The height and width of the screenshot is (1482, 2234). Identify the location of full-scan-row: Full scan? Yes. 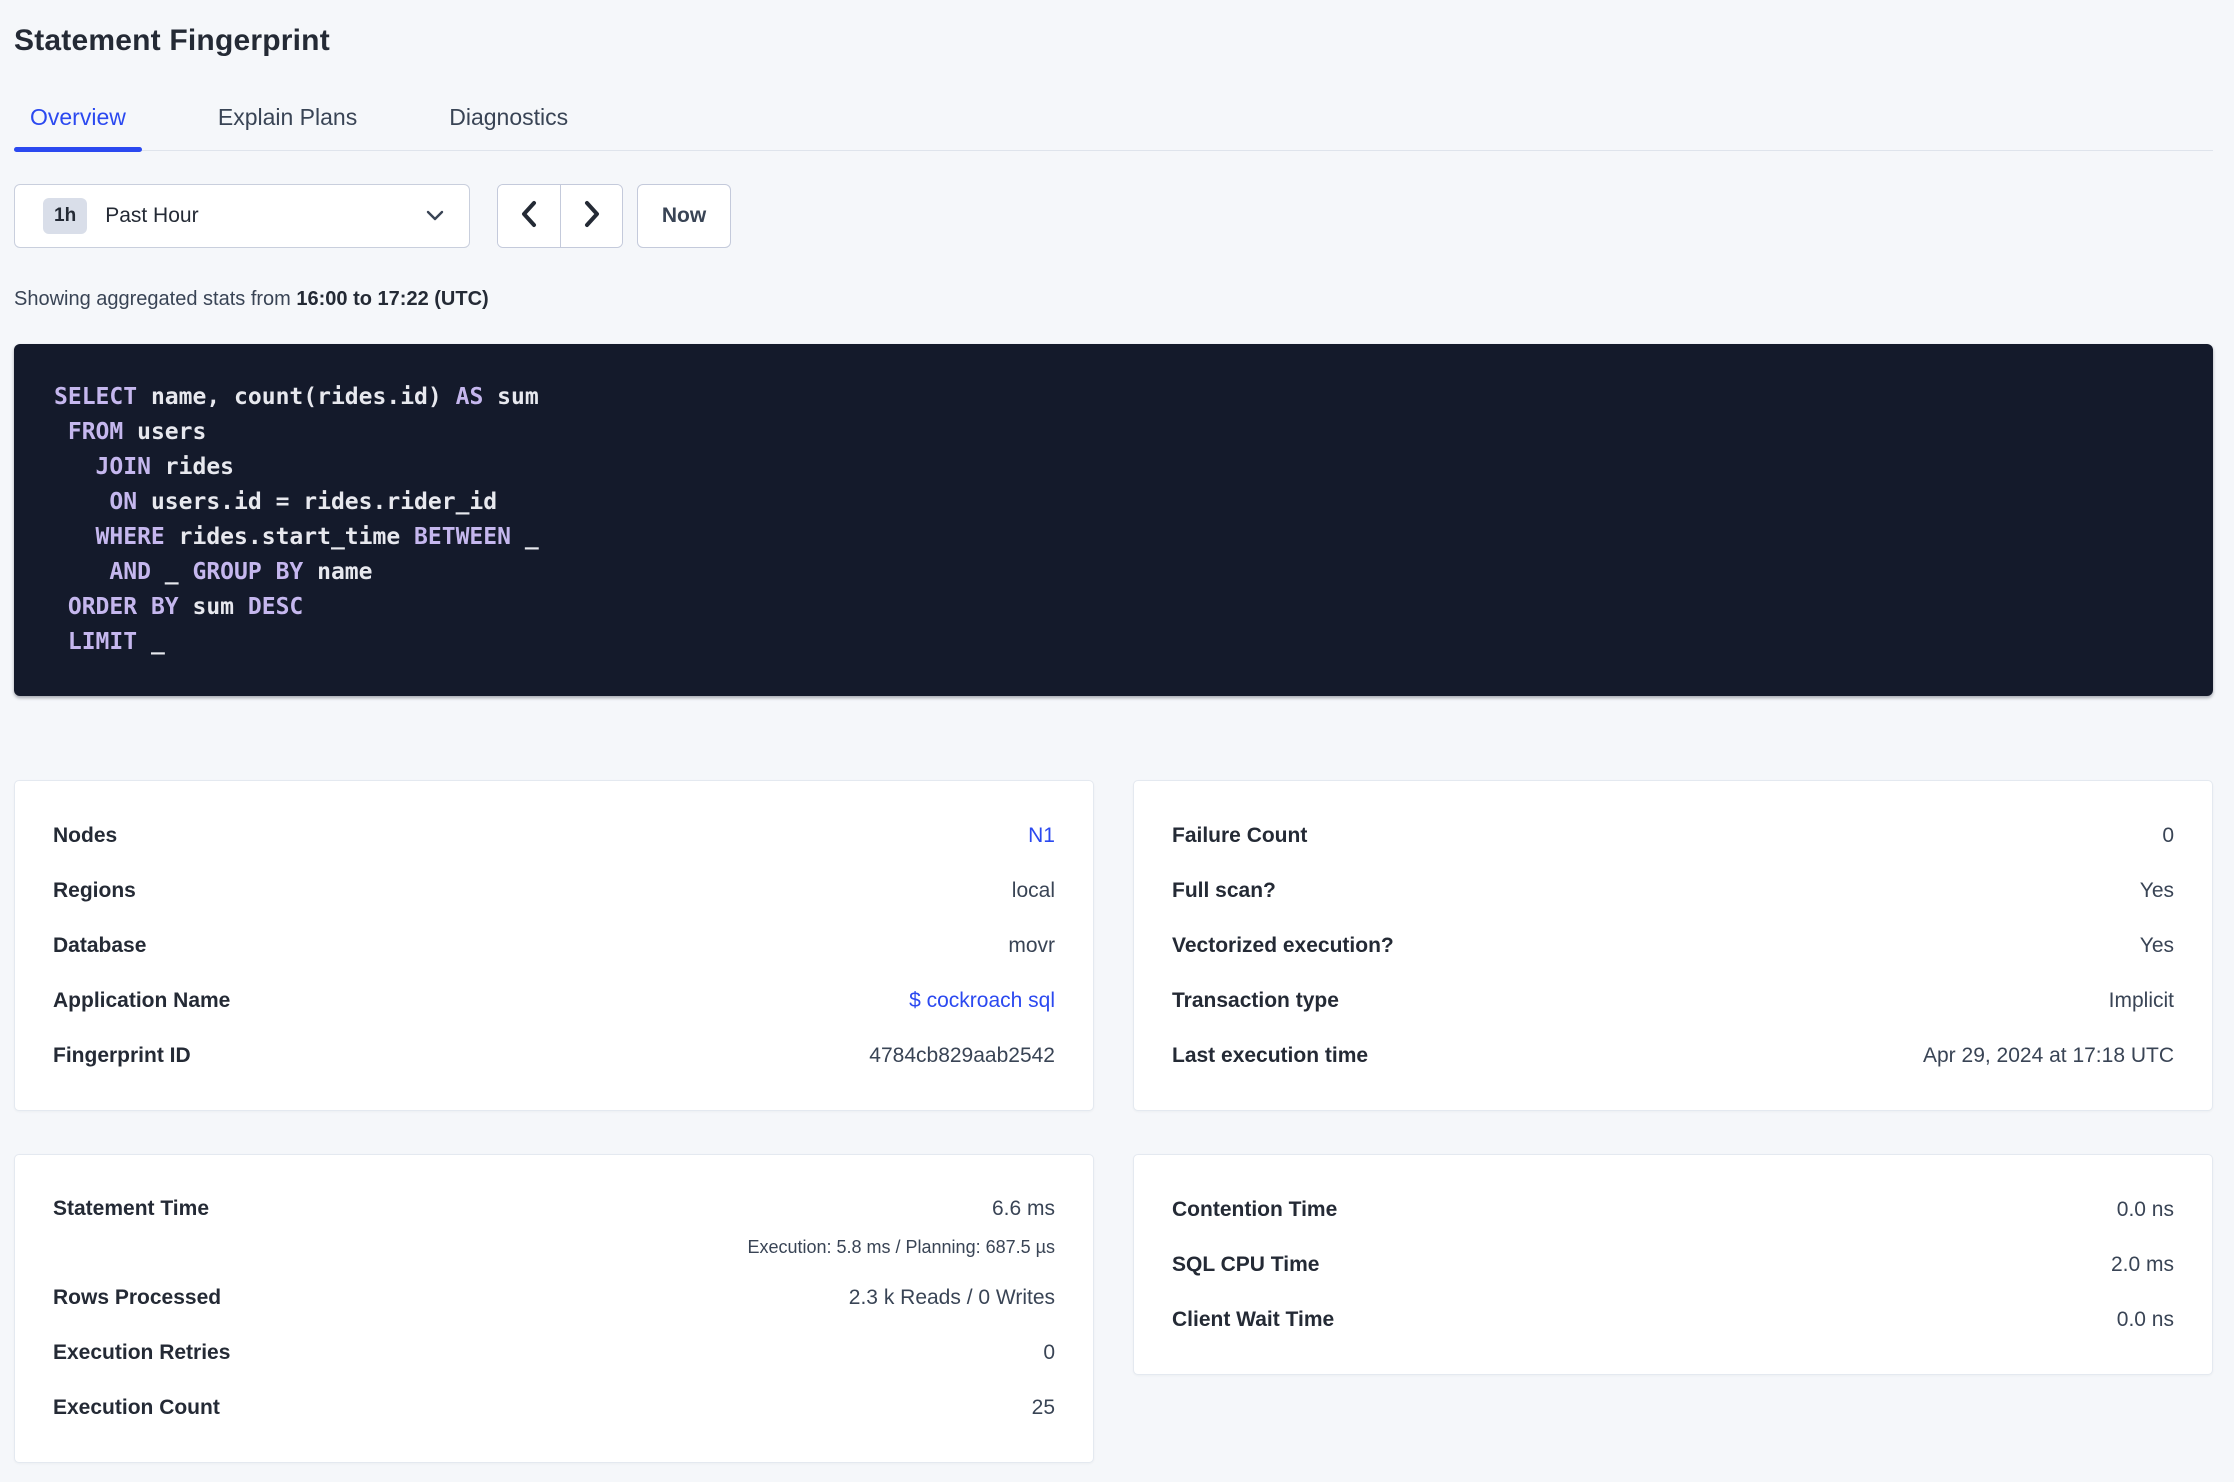
(1673, 890).